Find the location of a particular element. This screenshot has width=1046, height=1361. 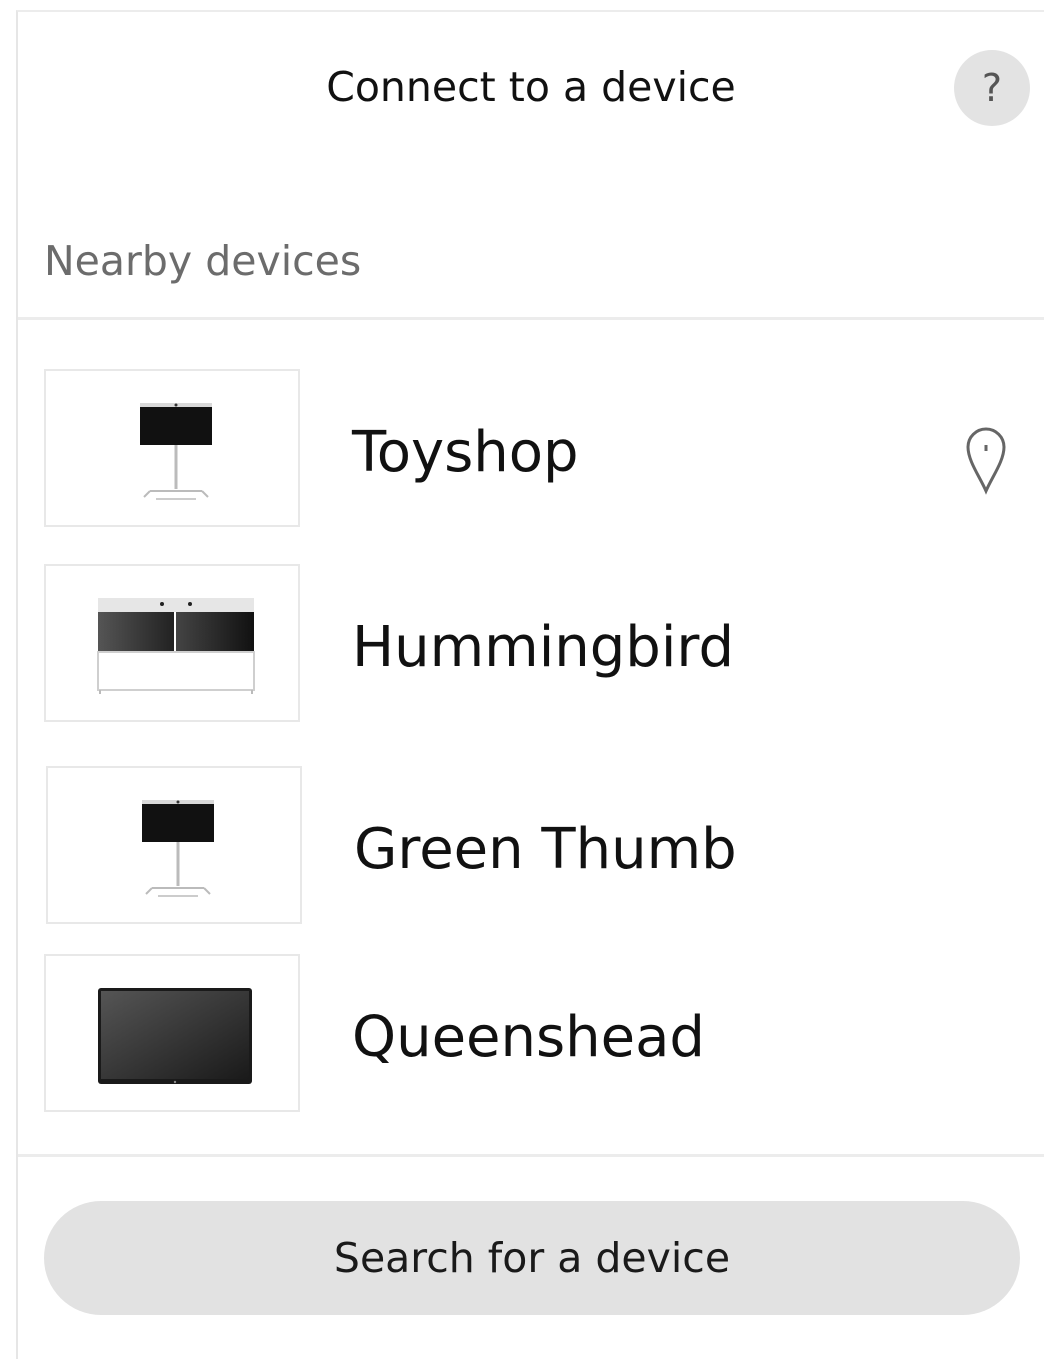

device-row-hummingbird: Hummingbird is located at coordinates (531, 652).